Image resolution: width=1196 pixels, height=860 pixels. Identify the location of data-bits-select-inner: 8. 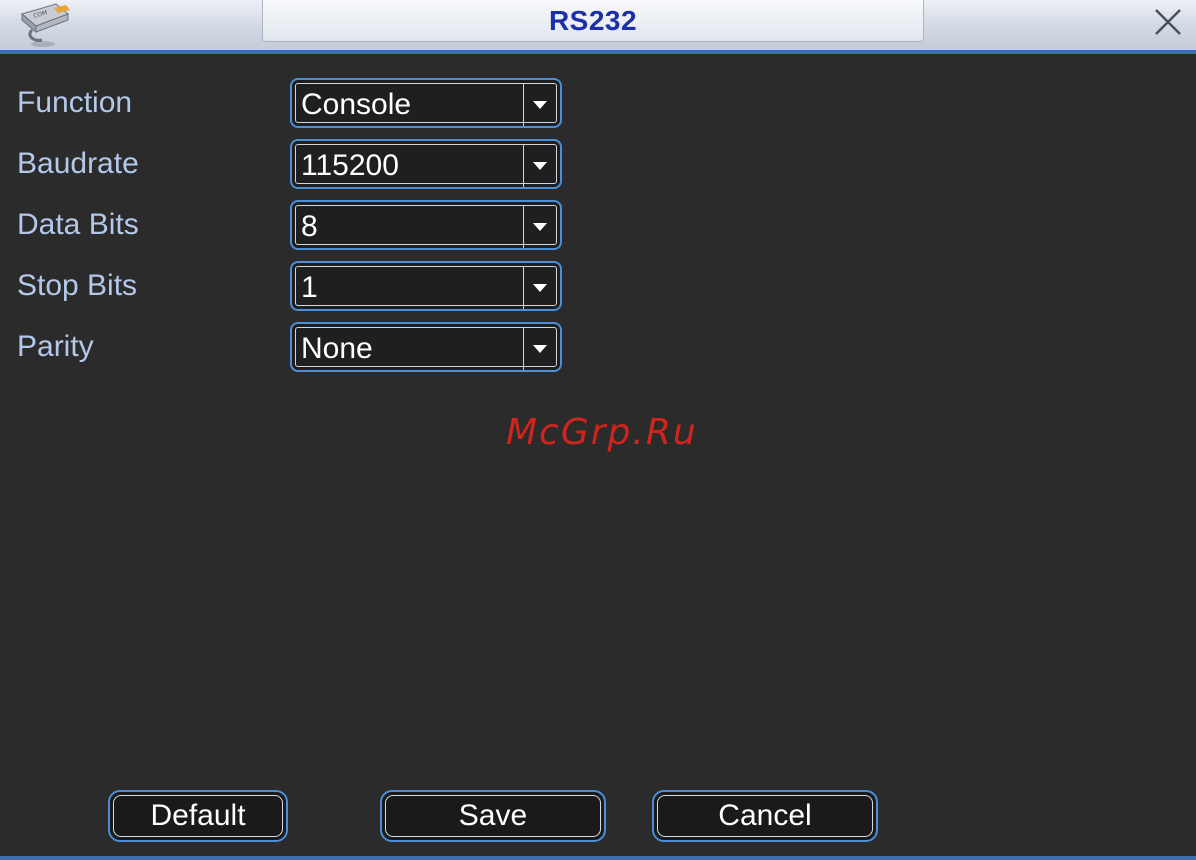
(426, 226).